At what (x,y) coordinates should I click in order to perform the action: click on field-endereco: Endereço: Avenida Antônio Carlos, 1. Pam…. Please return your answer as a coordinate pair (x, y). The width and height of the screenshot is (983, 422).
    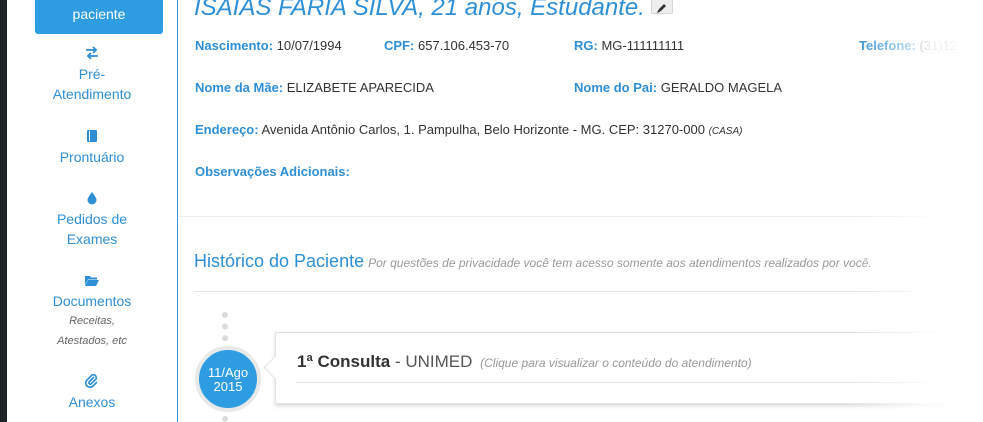
    Looking at the image, I should click on (468, 129).